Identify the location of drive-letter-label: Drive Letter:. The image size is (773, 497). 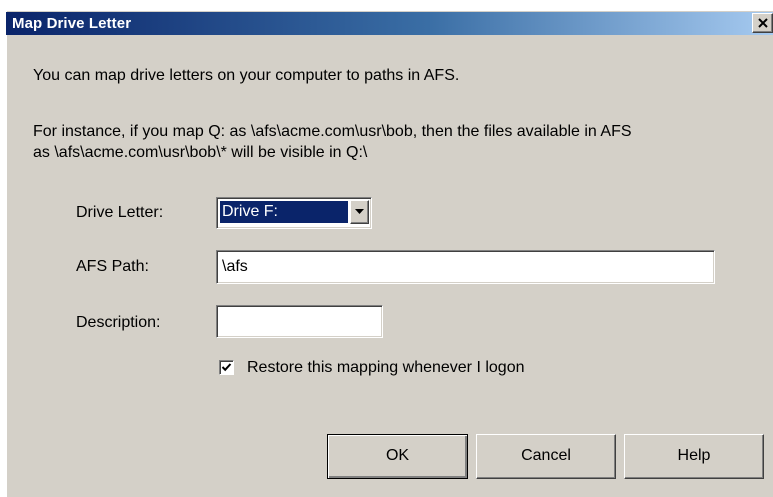
(120, 212).